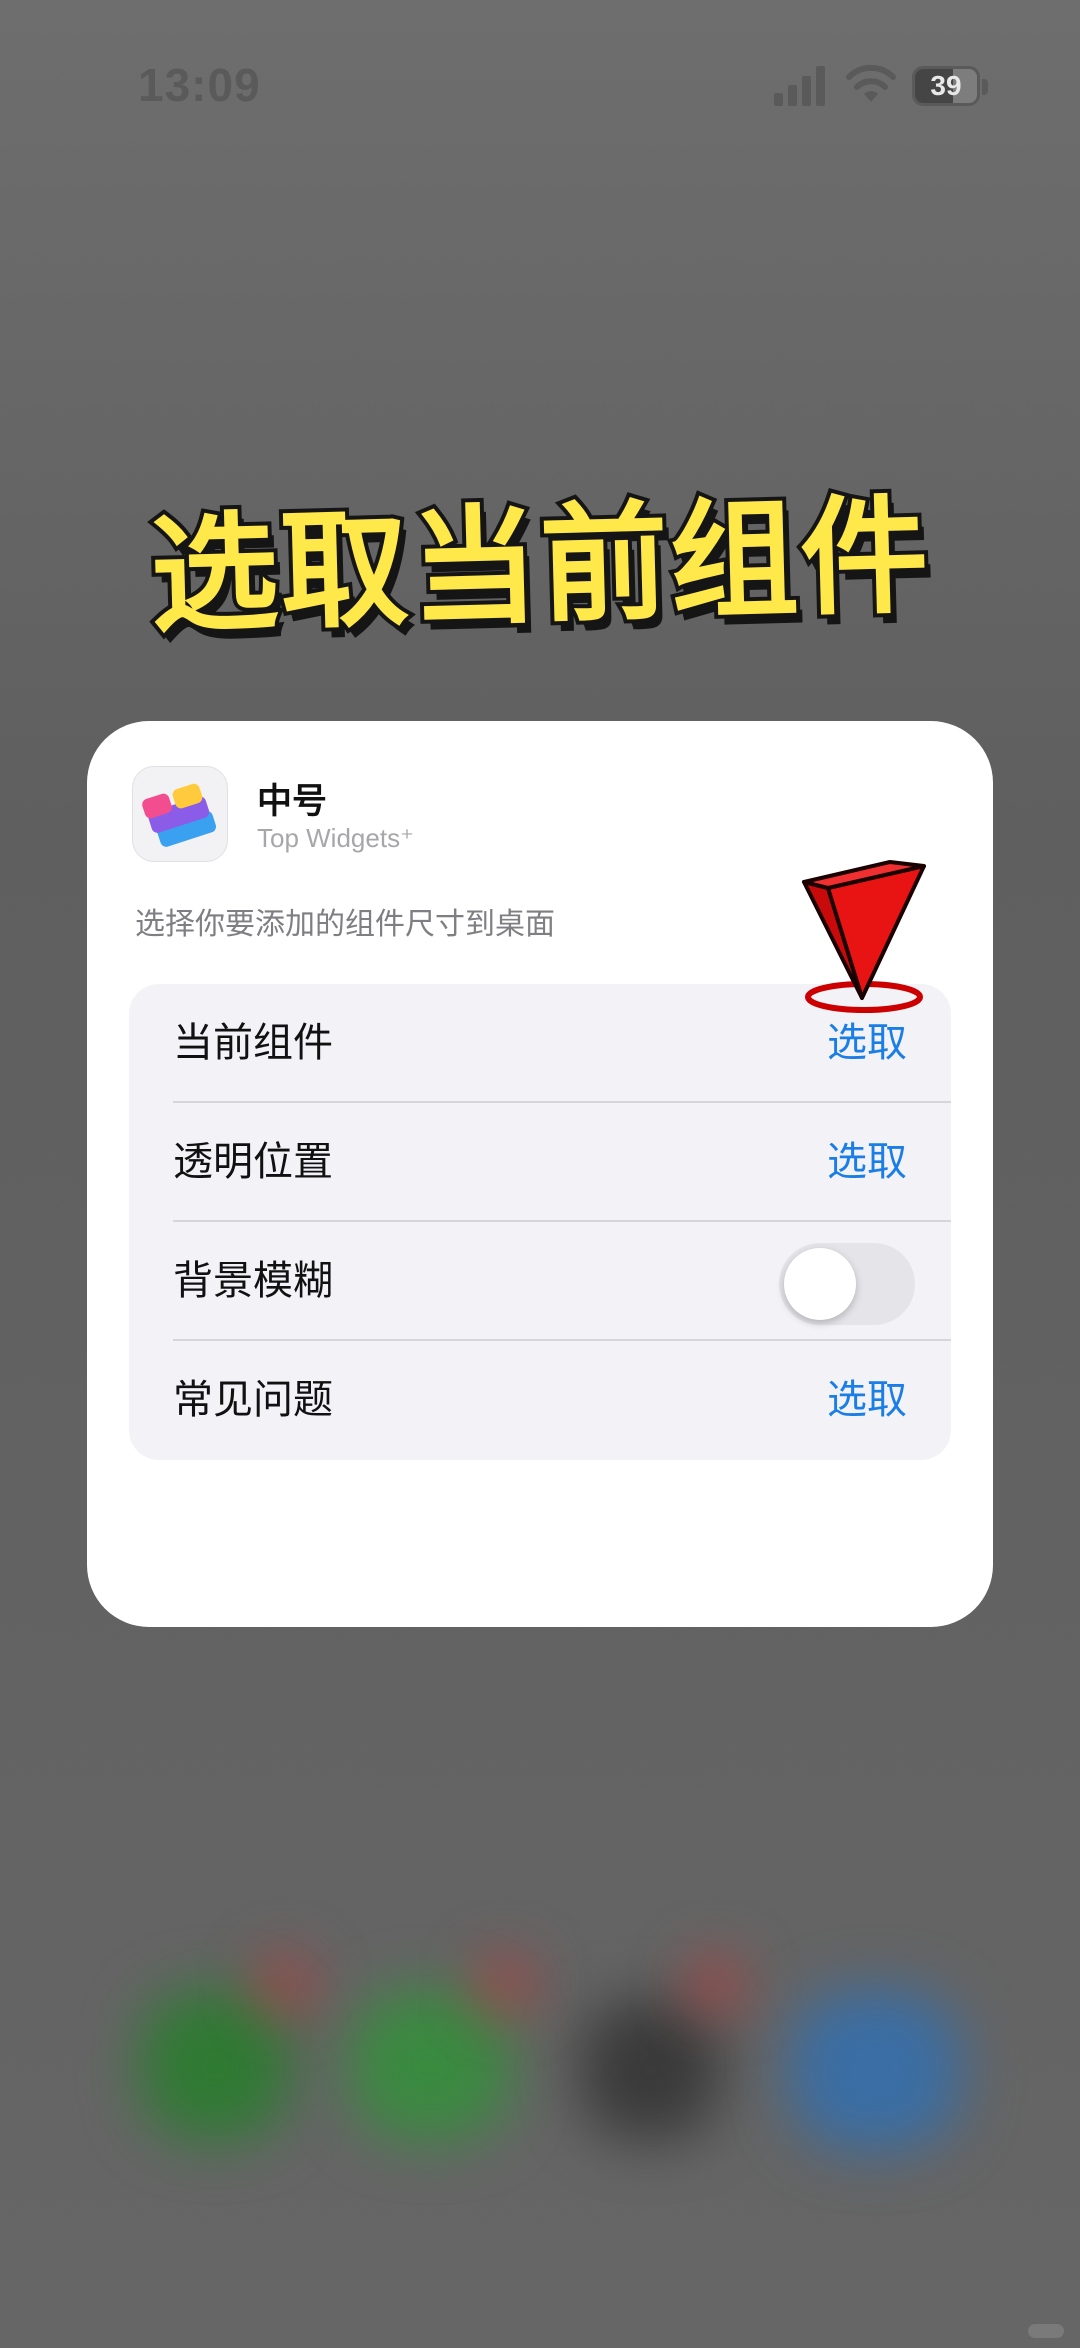  What do you see at coordinates (871, 83) in the screenshot?
I see `wifi-icon` at bounding box center [871, 83].